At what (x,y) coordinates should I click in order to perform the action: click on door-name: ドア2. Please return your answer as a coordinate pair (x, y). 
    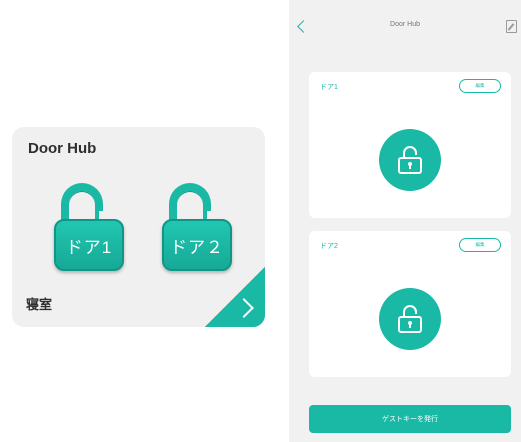
    Looking at the image, I should click on (329, 246).